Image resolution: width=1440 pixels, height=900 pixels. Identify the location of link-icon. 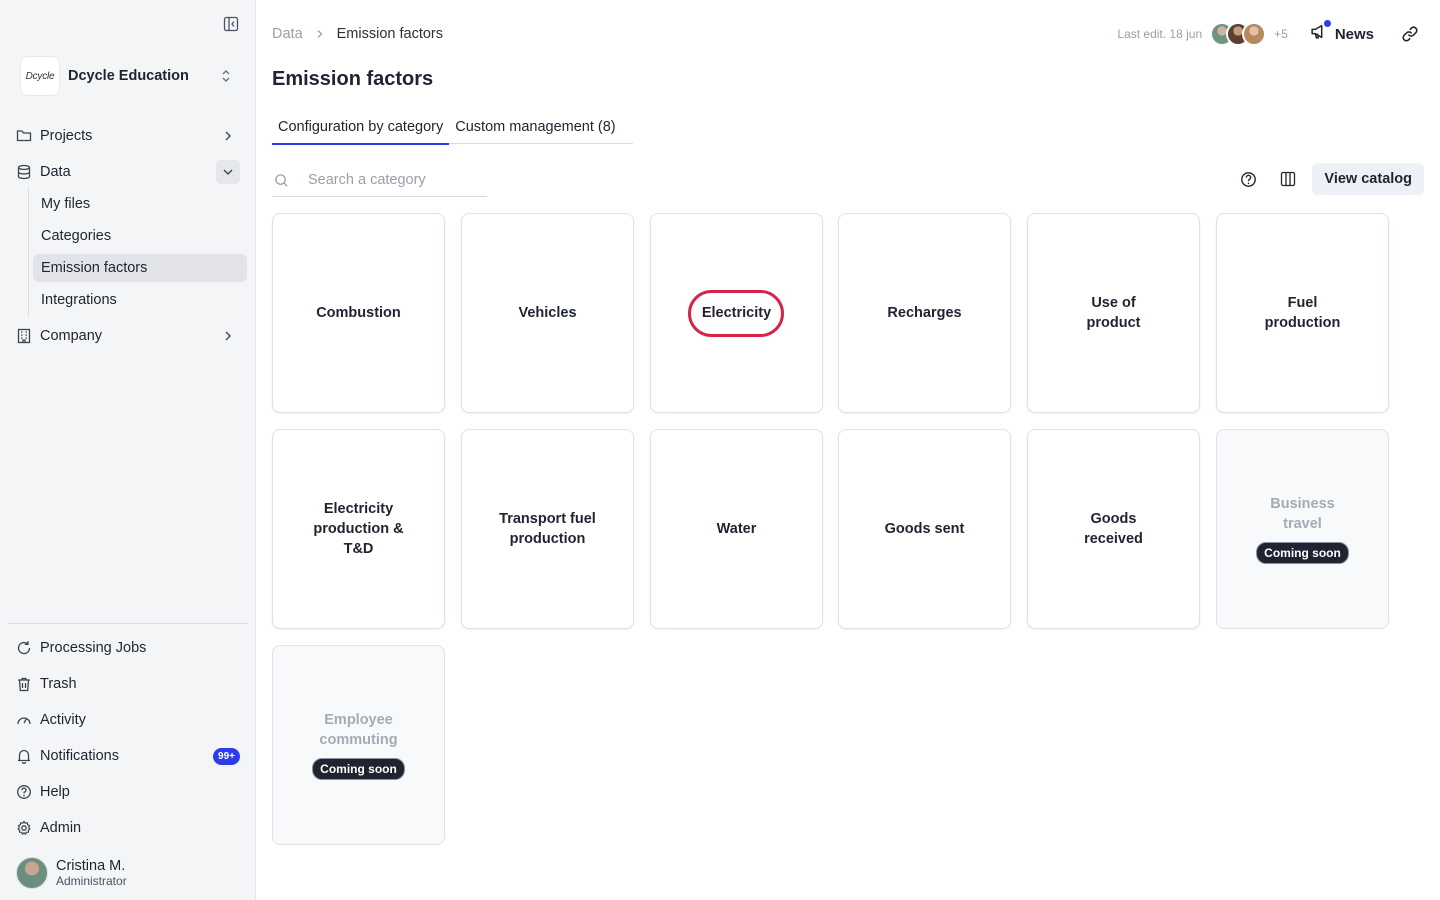
(1410, 34).